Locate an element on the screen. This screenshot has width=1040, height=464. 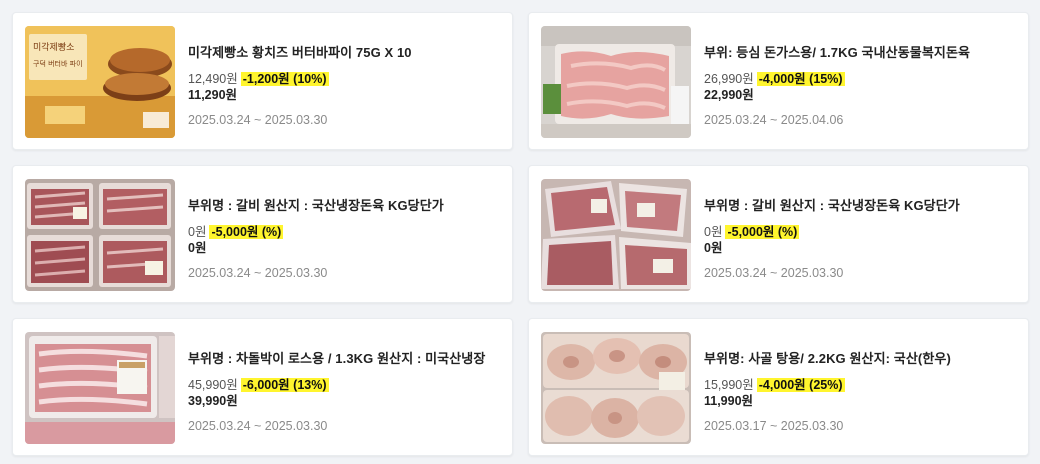
pork-ribs-photo is located at coordinates (100, 235).